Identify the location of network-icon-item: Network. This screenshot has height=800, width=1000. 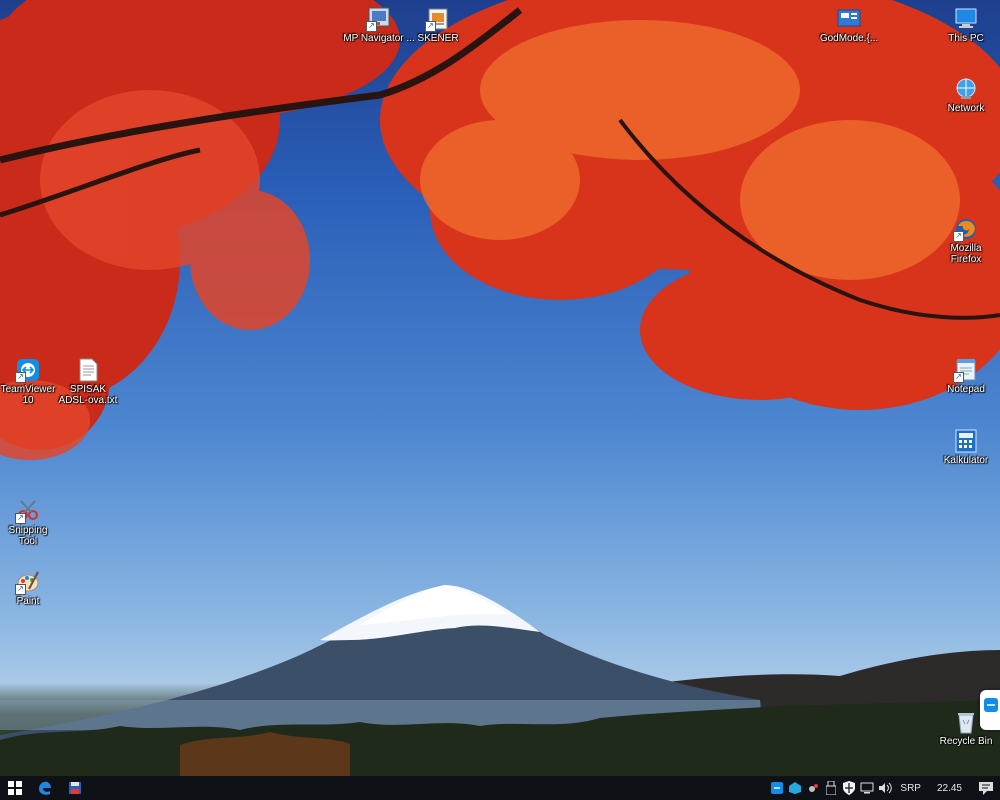
(965, 95).